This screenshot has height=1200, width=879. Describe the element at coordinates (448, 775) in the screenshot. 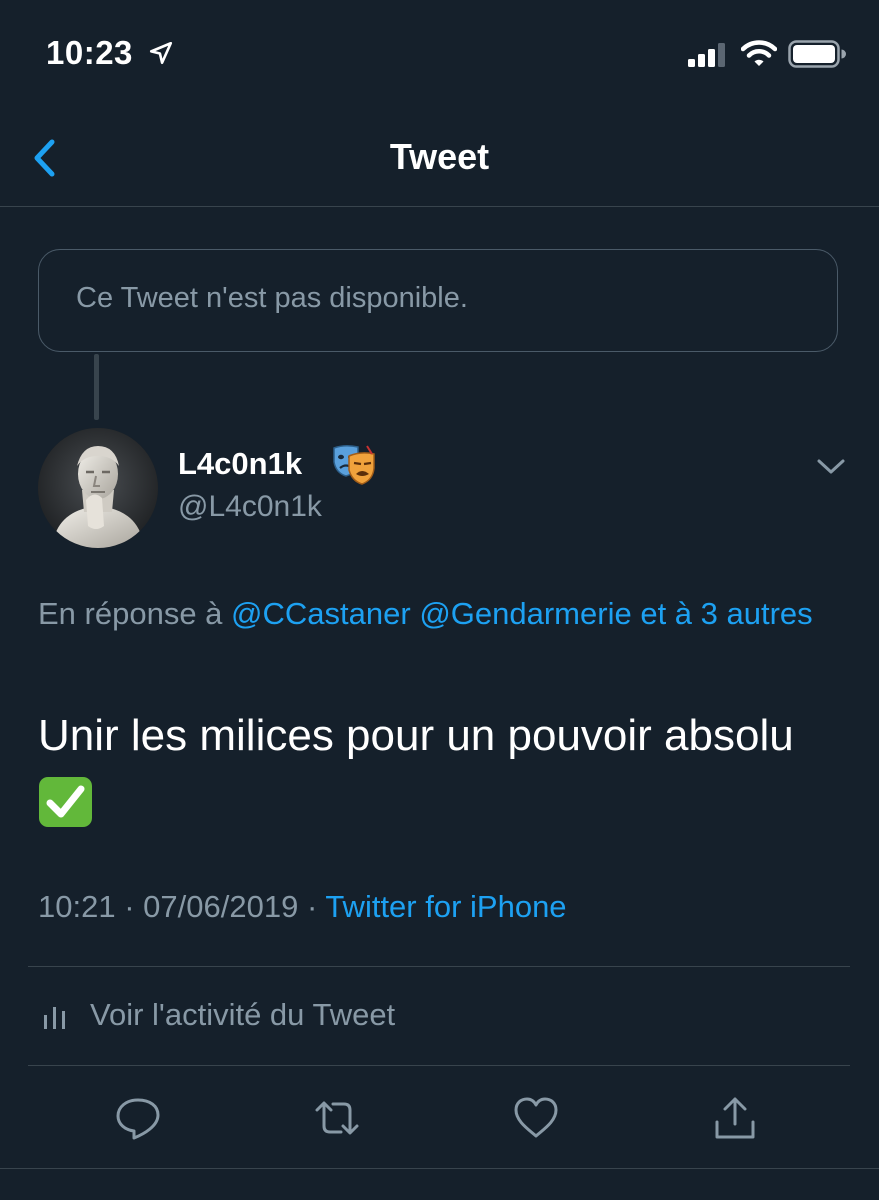

I see `tweet-text: Unir les milices pour un pouvoir absolu` at that location.